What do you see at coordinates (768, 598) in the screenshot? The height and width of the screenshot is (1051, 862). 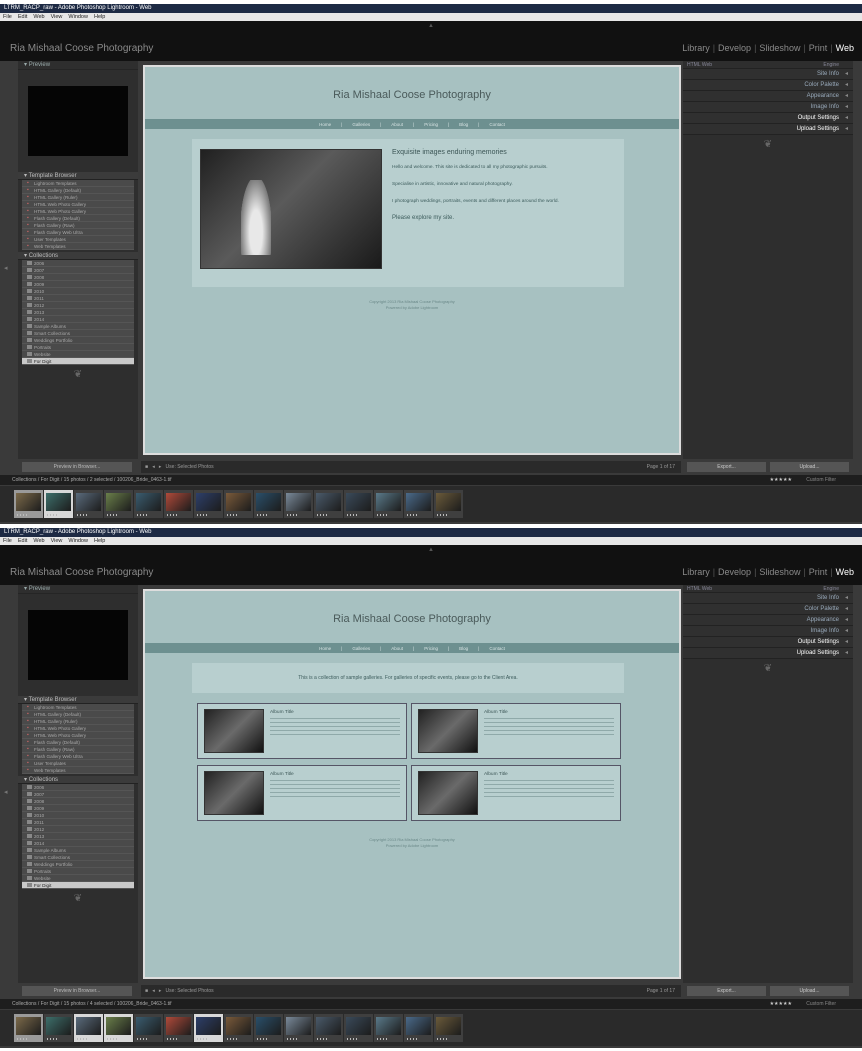 I see `panel-site-info: Site Info ◂` at bounding box center [768, 598].